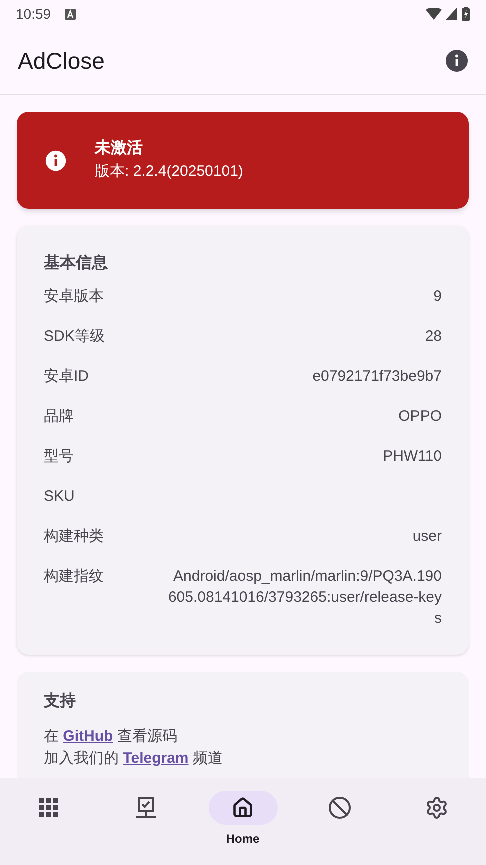 This screenshot has width=486, height=865. What do you see at coordinates (62, 61) in the screenshot?
I see `app-title: AdClose` at bounding box center [62, 61].